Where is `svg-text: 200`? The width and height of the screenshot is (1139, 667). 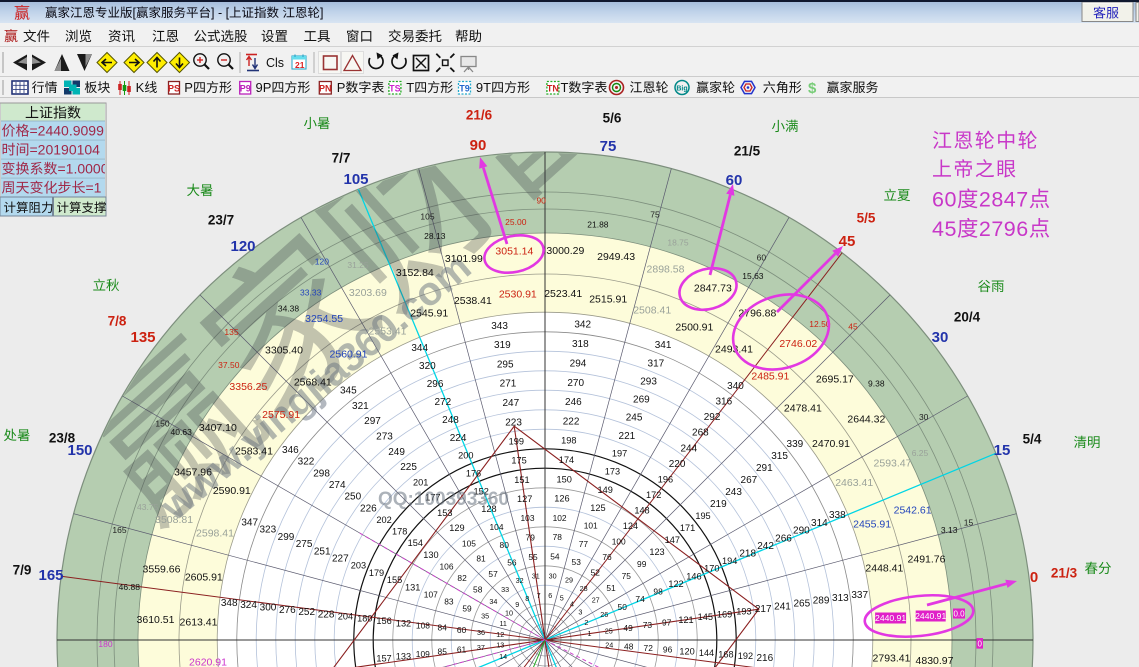
svg-text: 200 is located at coordinates (465, 456).